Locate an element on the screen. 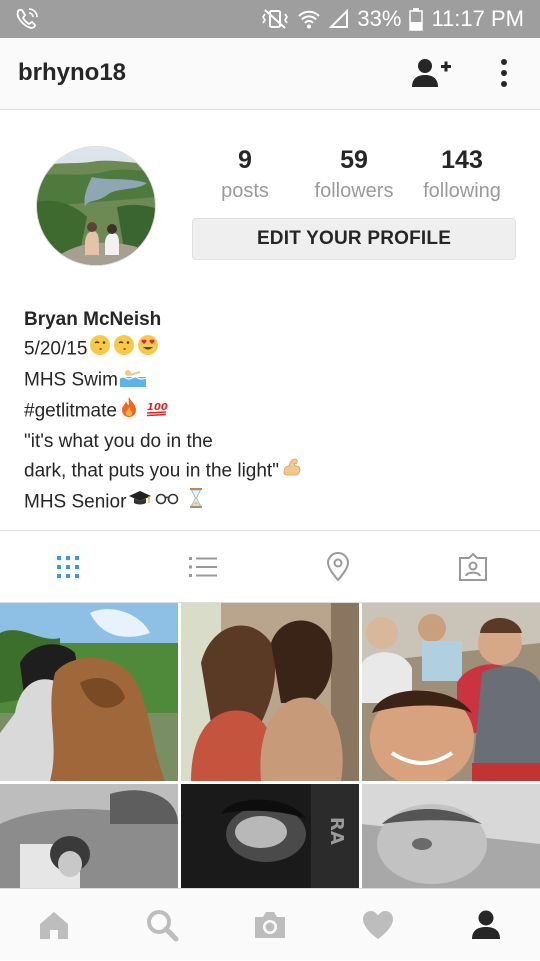 This screenshot has height=961, width=540. fire-icon is located at coordinates (129, 411).